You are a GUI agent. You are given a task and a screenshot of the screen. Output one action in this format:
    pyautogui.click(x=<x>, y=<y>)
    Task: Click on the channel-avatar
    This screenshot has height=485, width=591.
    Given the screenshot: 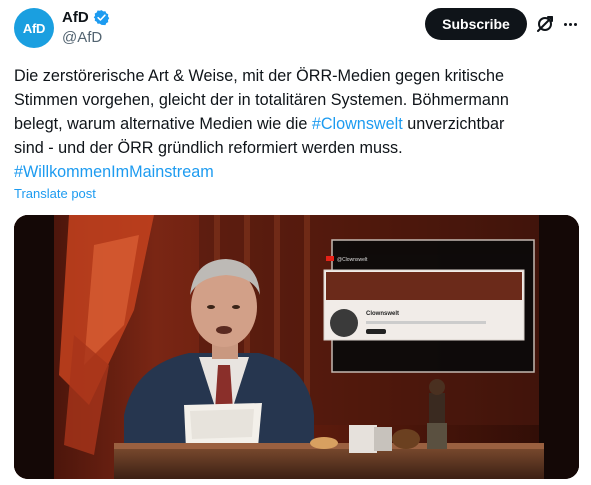 What is the action you would take?
    pyautogui.click(x=344, y=323)
    